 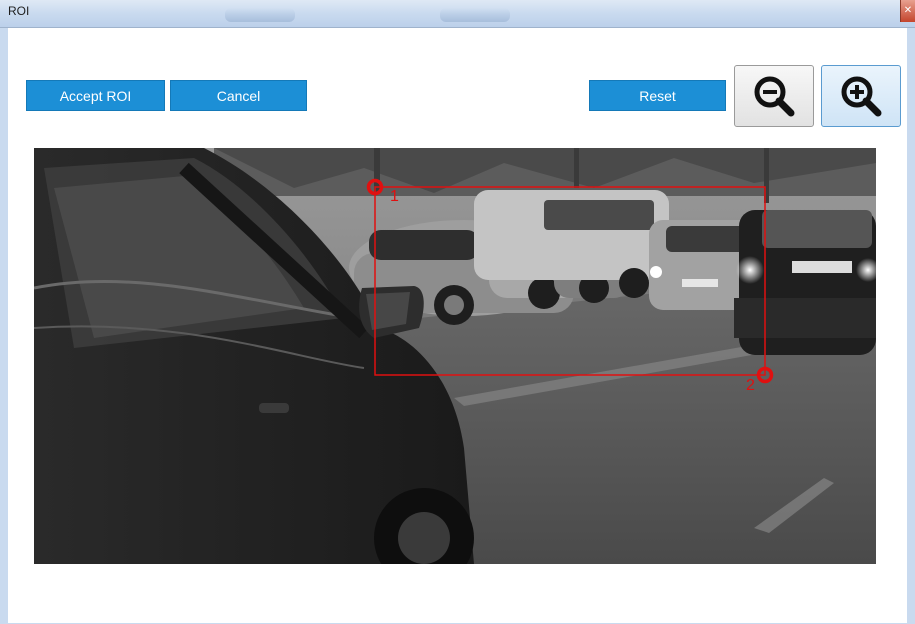 I want to click on zoom-in-icon, so click(x=861, y=96).